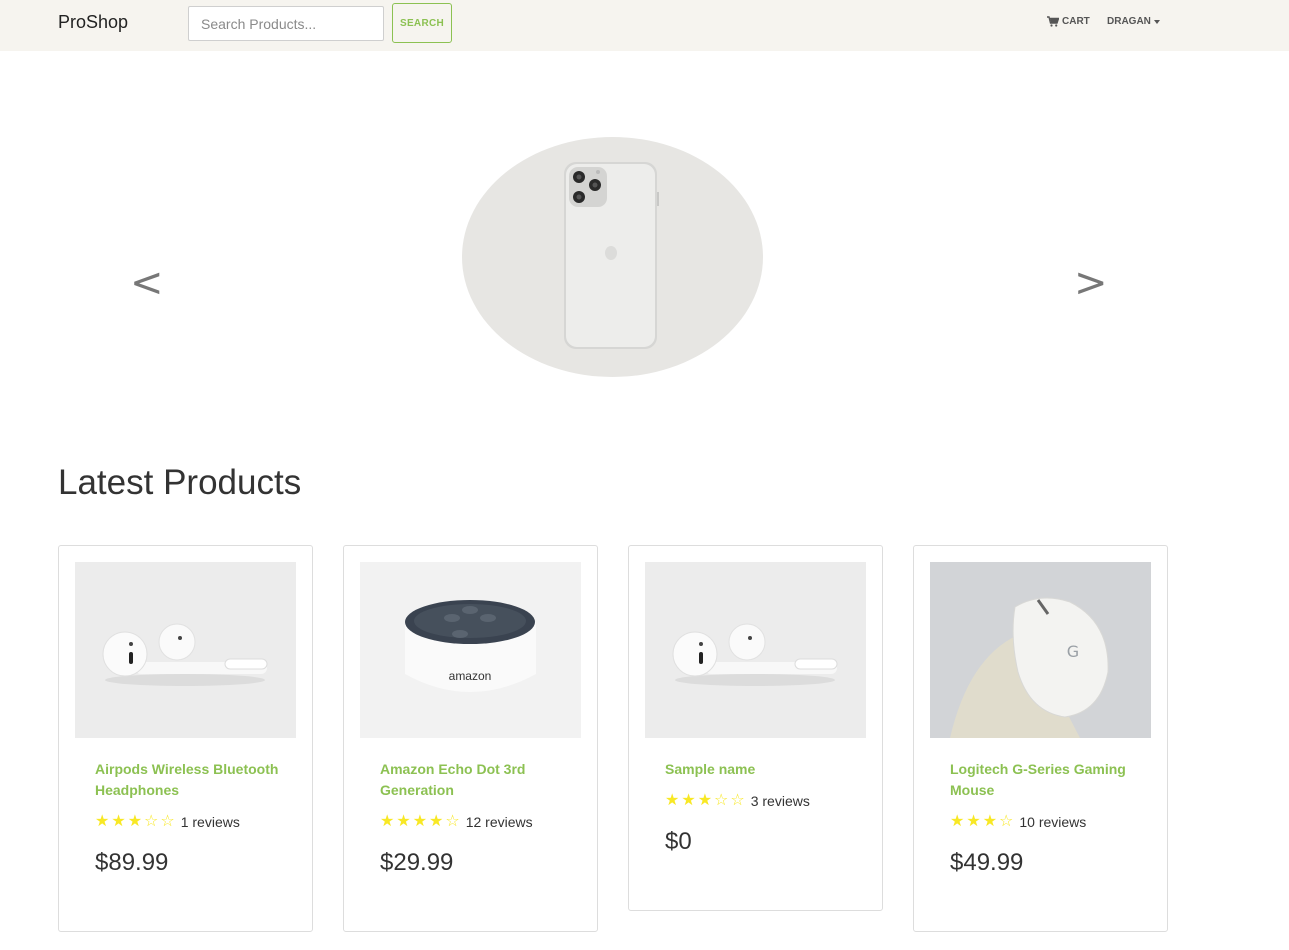  What do you see at coordinates (1053, 822) in the screenshot?
I see `review-count: 10 reviews` at bounding box center [1053, 822].